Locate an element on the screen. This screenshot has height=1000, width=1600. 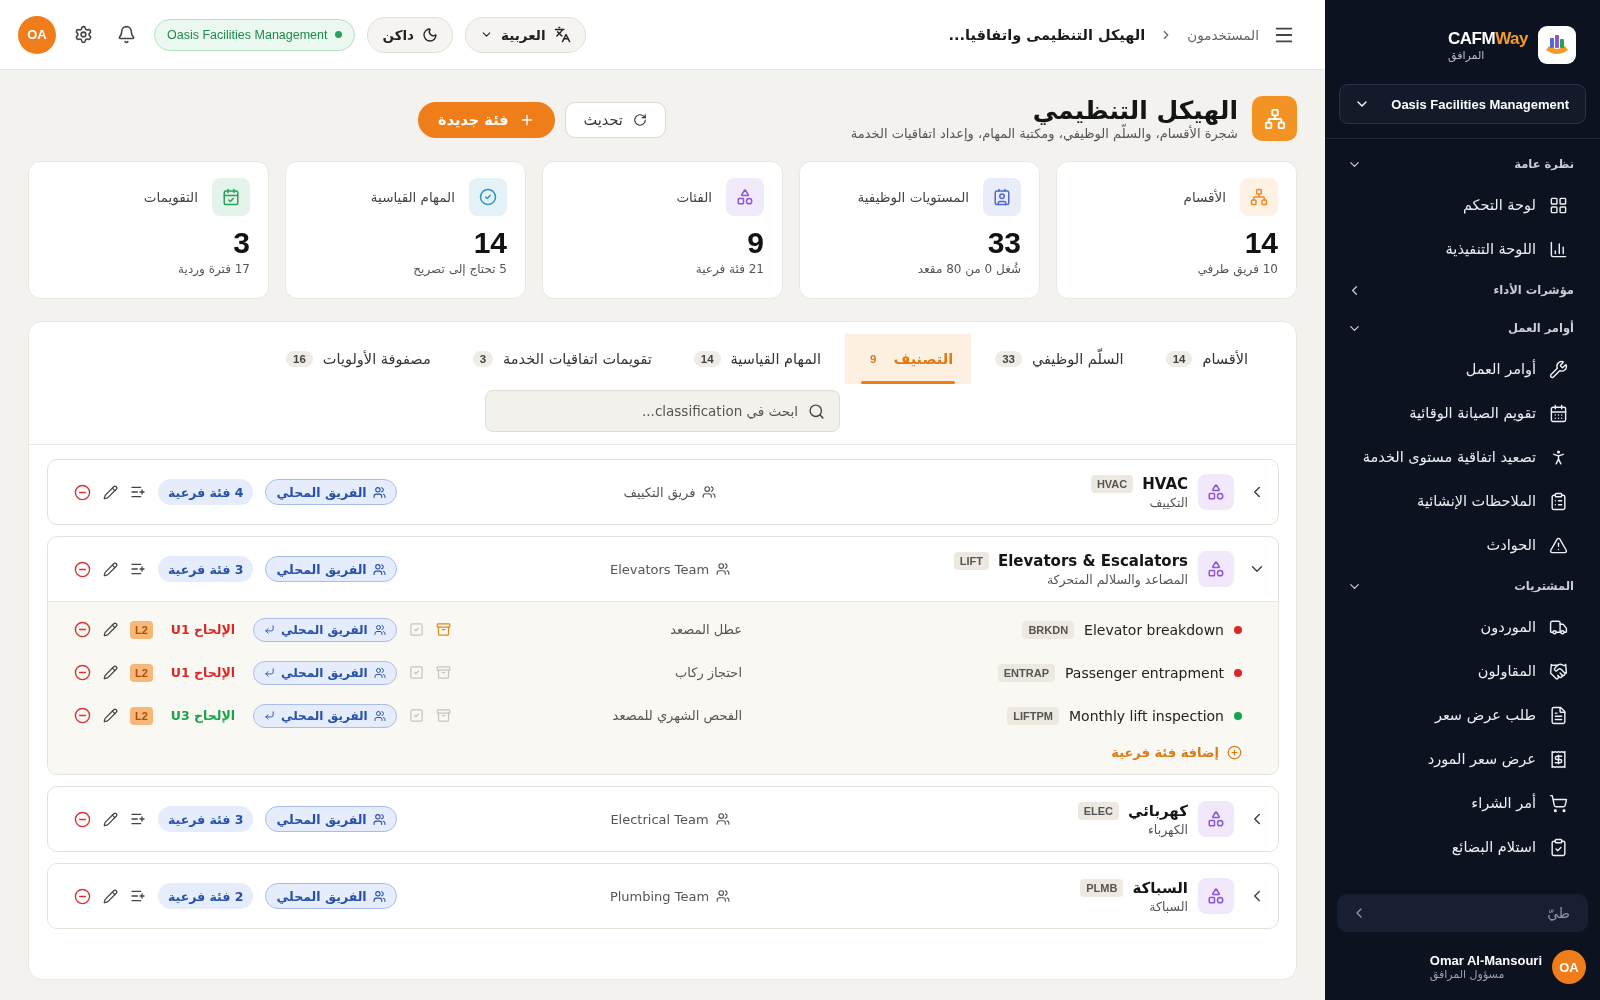
category-name: Elevators & Escalators is located at coordinates (1092, 560).